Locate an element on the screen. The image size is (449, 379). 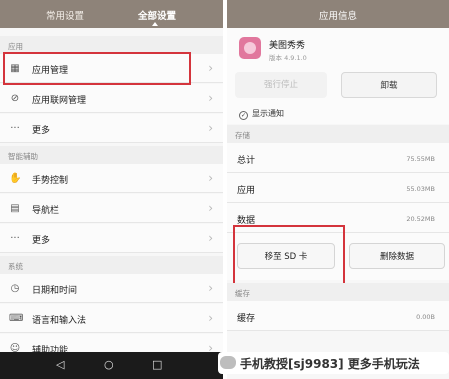
settings-item-label: 日期和时间 is located at coordinates (55, 291).